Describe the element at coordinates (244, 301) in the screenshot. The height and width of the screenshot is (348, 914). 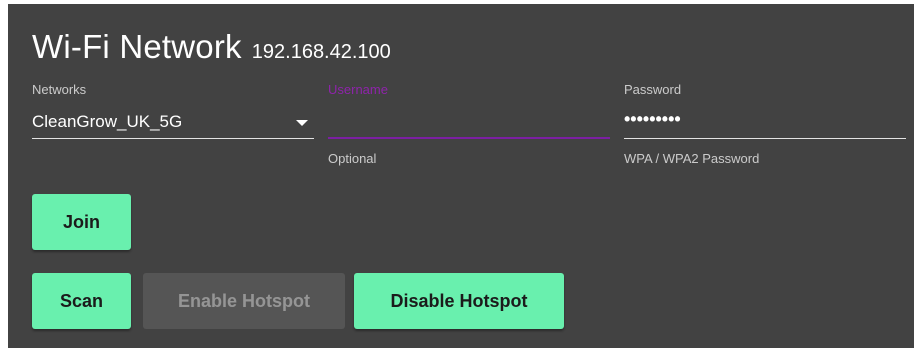
I see `enable-hotspot-button: Enable Hotspot` at that location.